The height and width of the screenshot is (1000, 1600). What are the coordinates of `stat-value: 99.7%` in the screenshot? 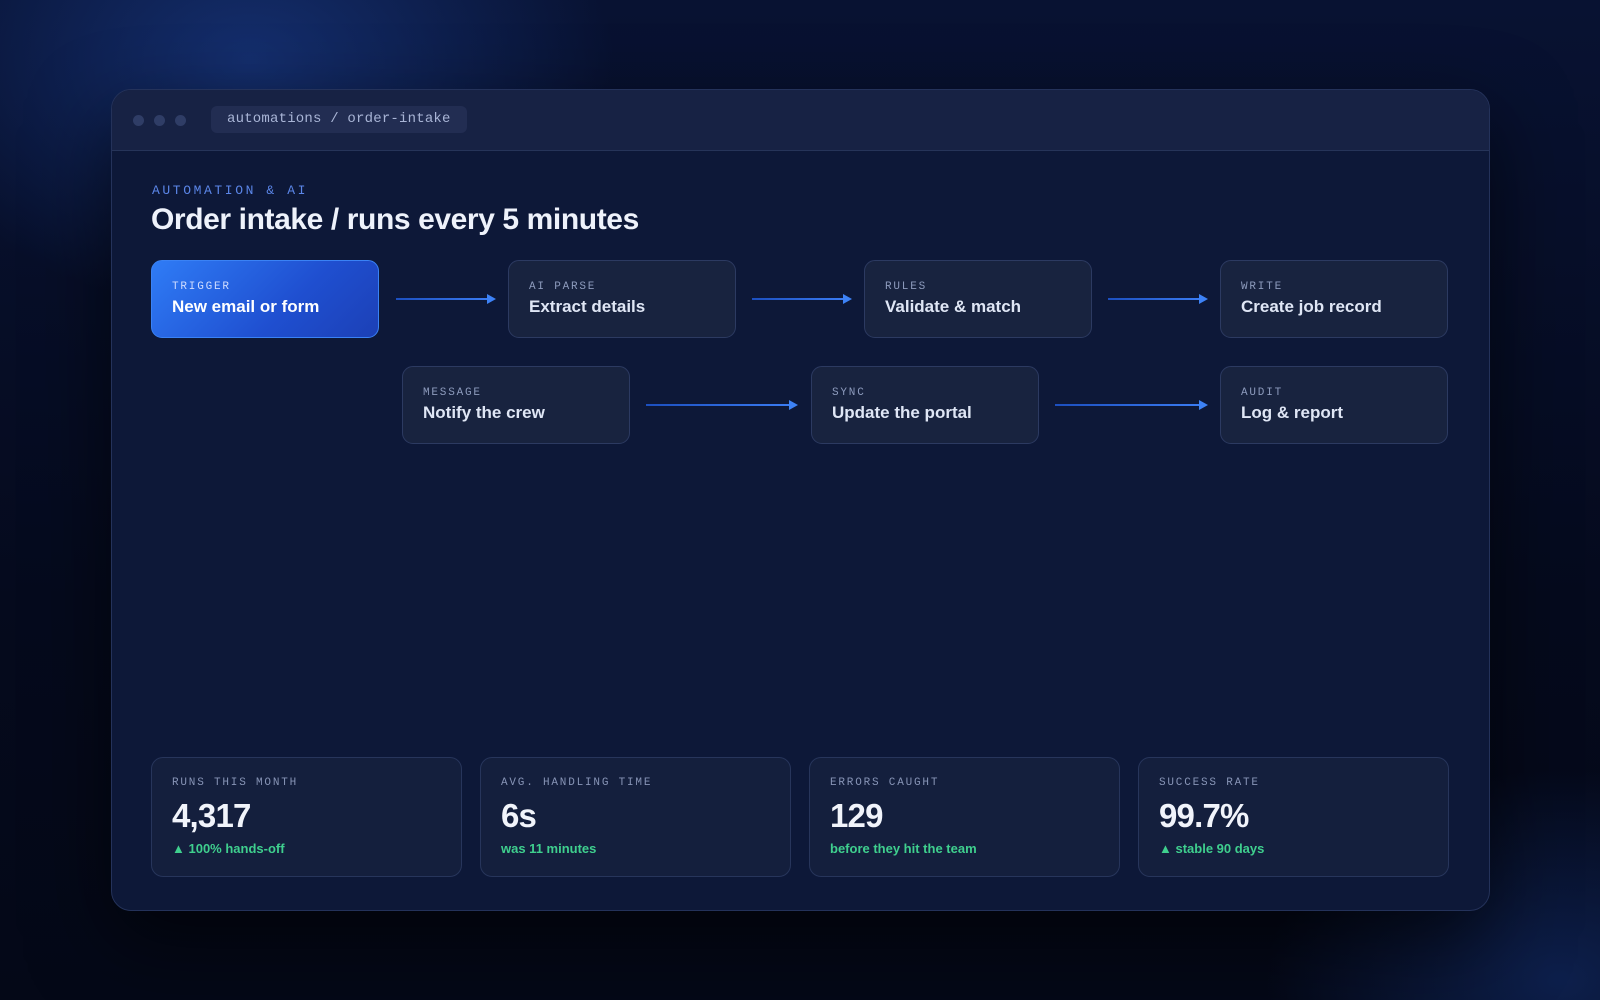 It's located at (1204, 815).